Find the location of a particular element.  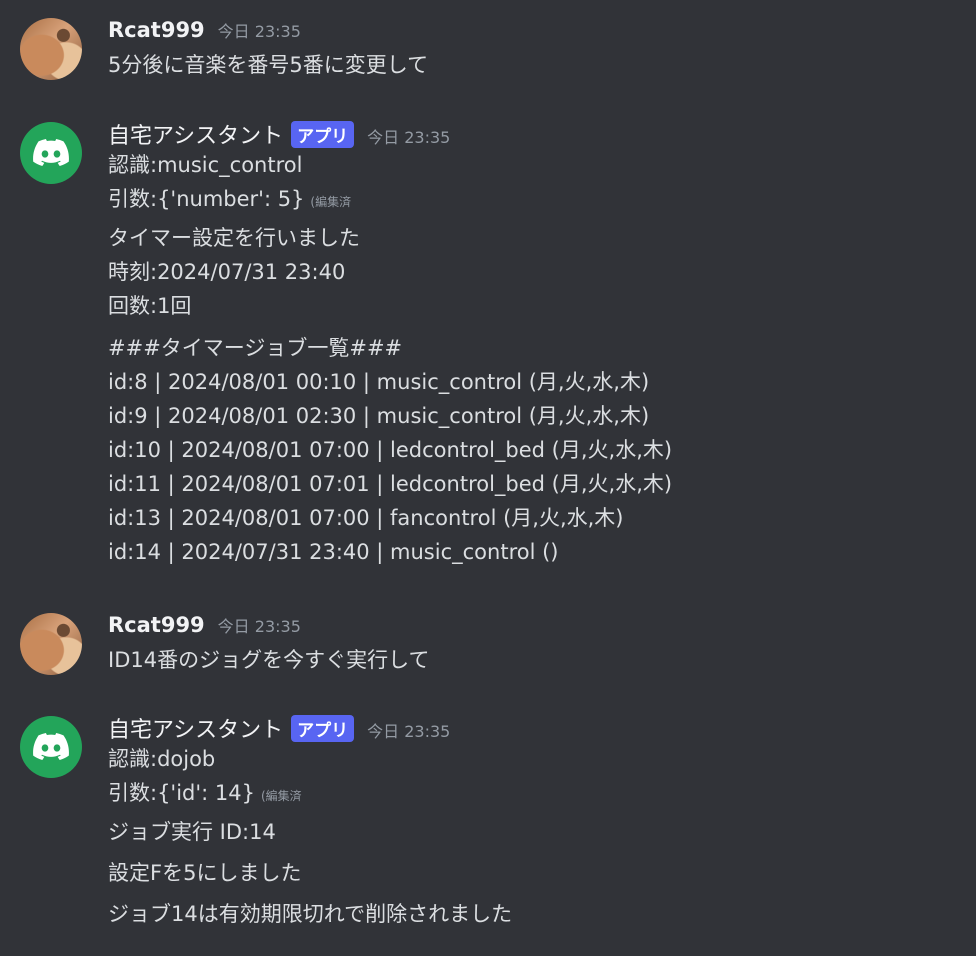

args-line: 引数:{'number': 5} (編集済 is located at coordinates (537, 199).